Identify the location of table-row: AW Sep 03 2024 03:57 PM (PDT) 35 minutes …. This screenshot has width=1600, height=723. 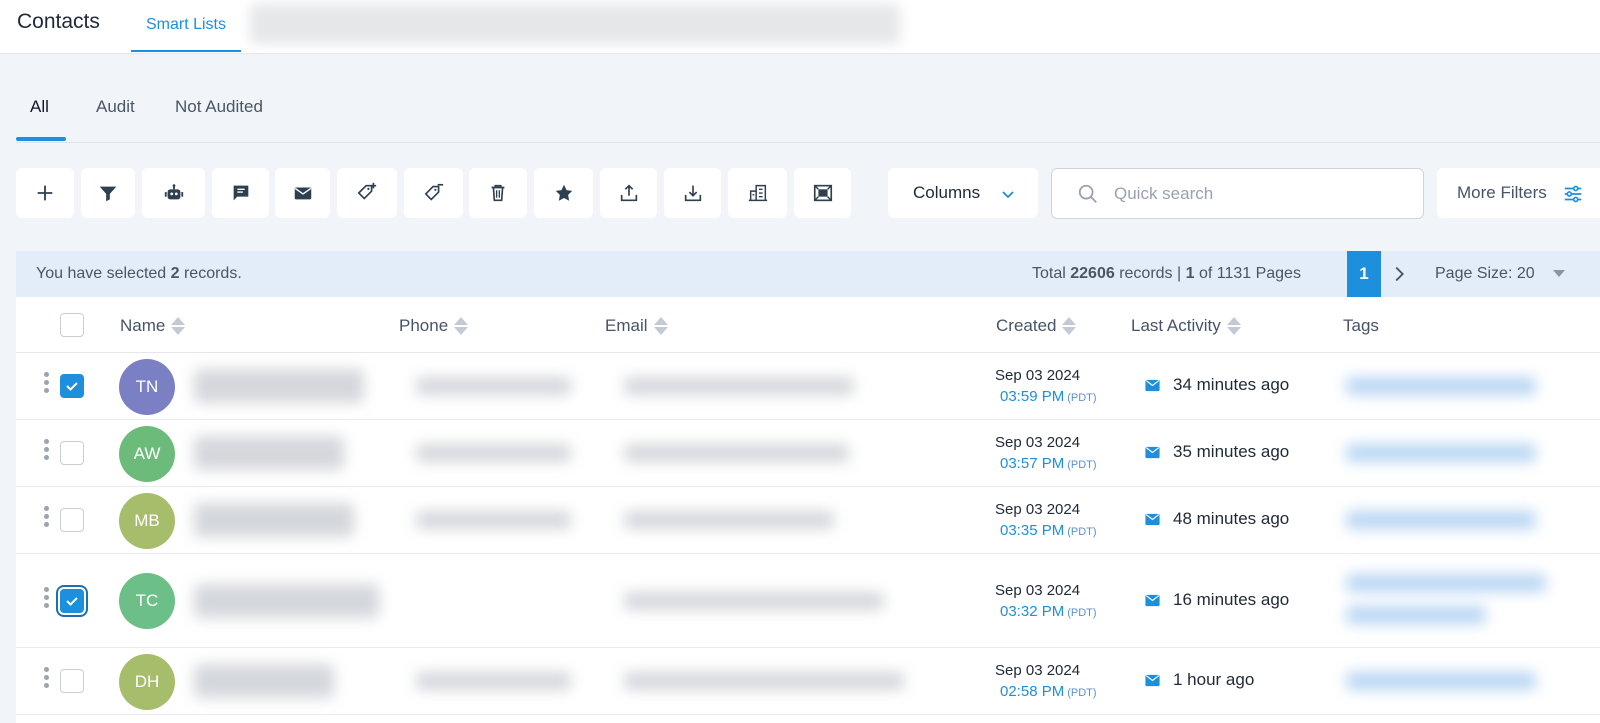
(808, 453).